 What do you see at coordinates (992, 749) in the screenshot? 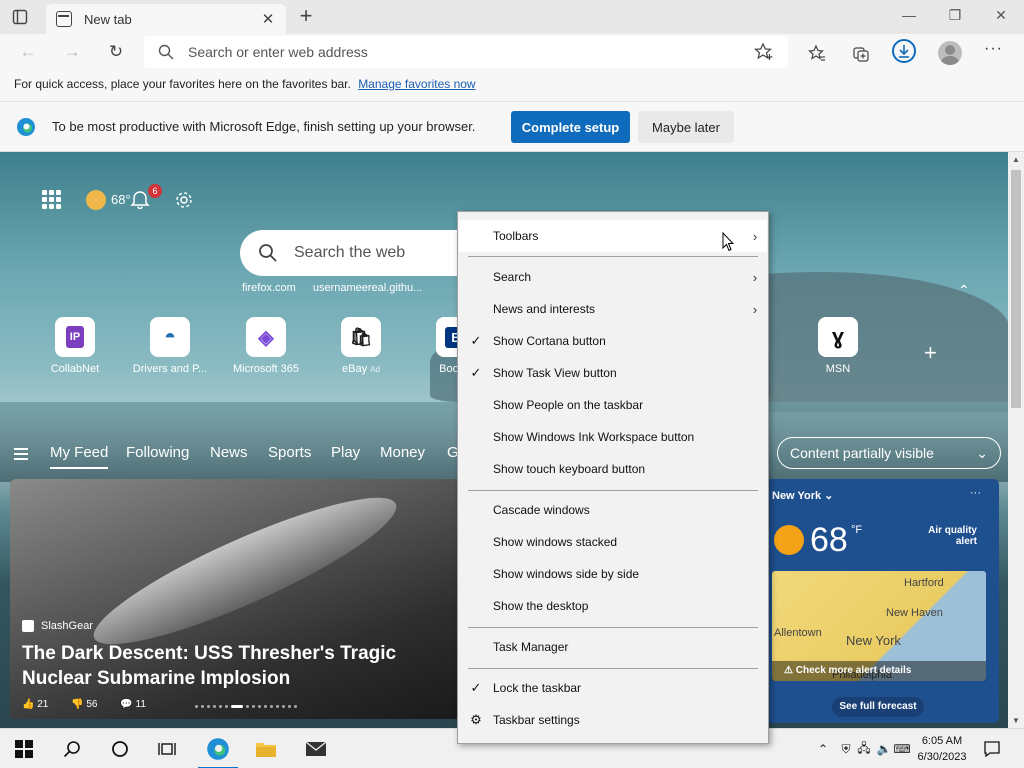
I see `notifications-center-icon` at bounding box center [992, 749].